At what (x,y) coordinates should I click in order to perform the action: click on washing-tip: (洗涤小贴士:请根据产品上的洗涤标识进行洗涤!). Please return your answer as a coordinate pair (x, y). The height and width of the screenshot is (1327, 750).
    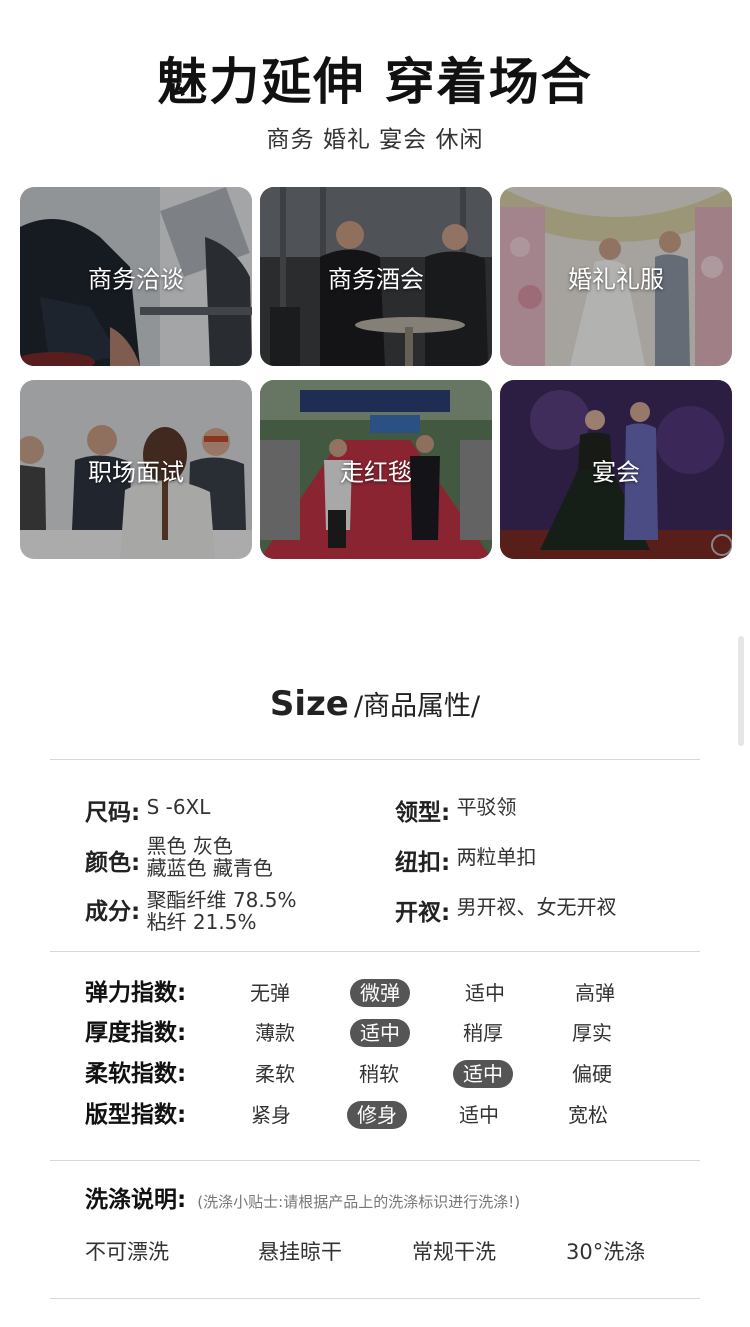
    Looking at the image, I should click on (359, 1202).